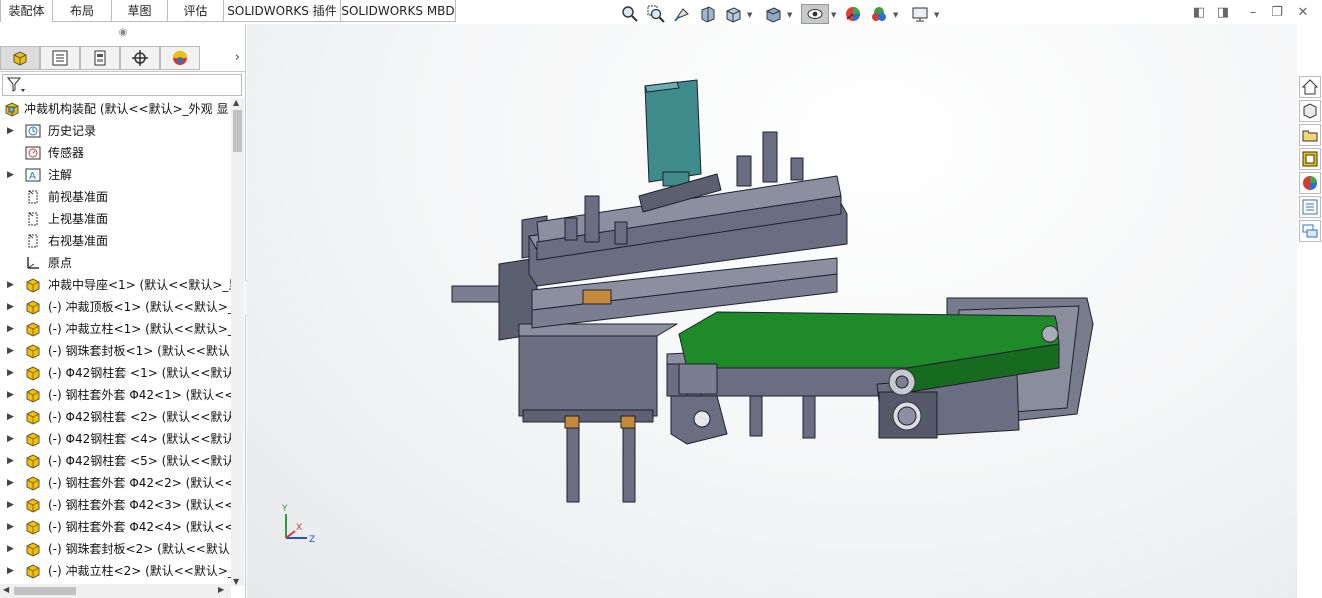  Describe the element at coordinates (853, 14) in the screenshot. I see `edit-appearance-icon` at that location.